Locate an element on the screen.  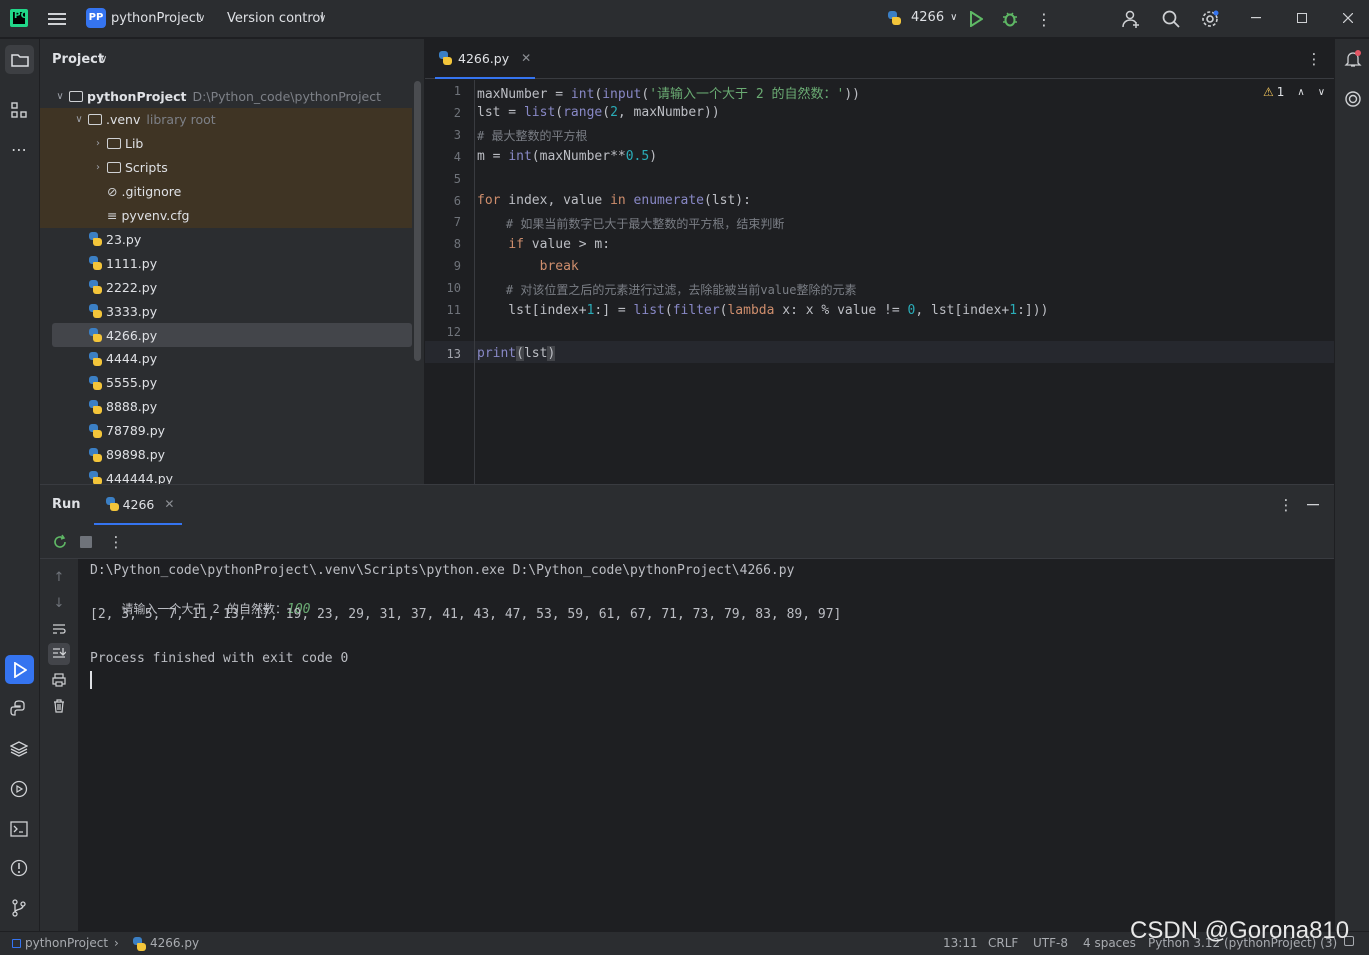
run-tab-4266: 4266 ✕ is located at coordinates (138, 505).